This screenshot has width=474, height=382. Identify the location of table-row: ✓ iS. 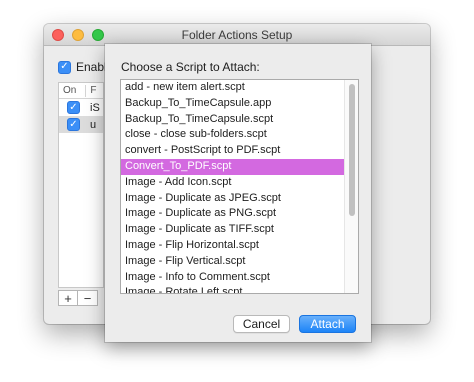
(81, 107).